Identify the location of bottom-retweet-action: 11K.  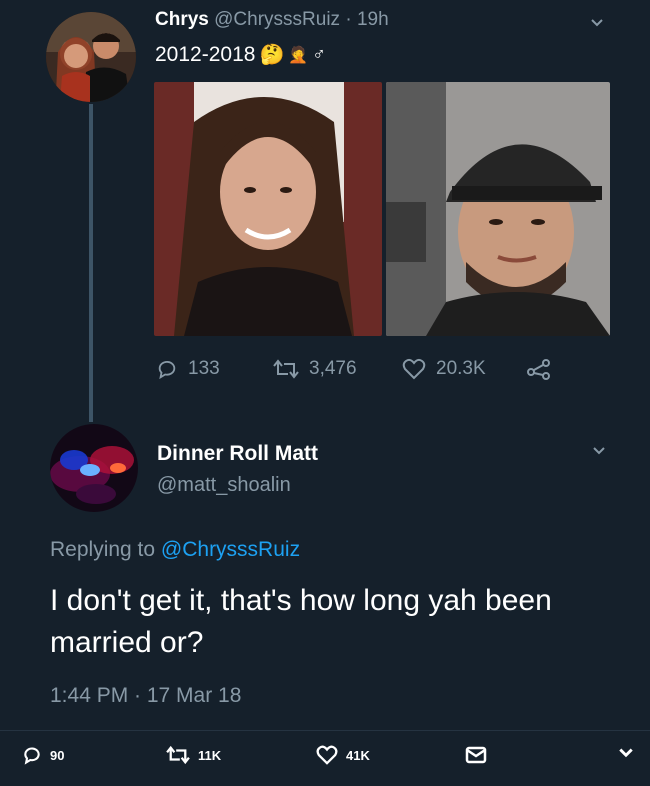
(193, 755).